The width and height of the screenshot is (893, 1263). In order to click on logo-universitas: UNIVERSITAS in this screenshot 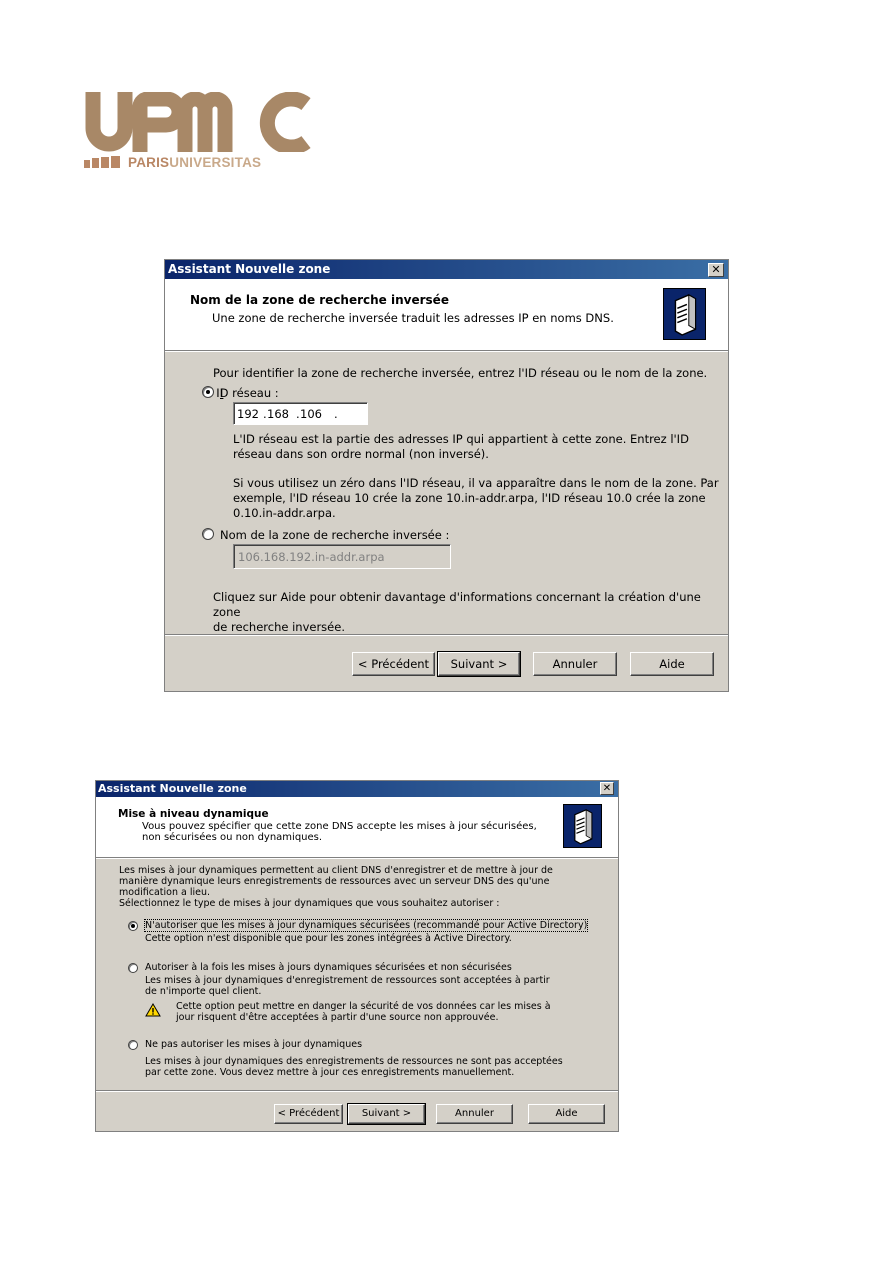, I will do `click(215, 162)`.